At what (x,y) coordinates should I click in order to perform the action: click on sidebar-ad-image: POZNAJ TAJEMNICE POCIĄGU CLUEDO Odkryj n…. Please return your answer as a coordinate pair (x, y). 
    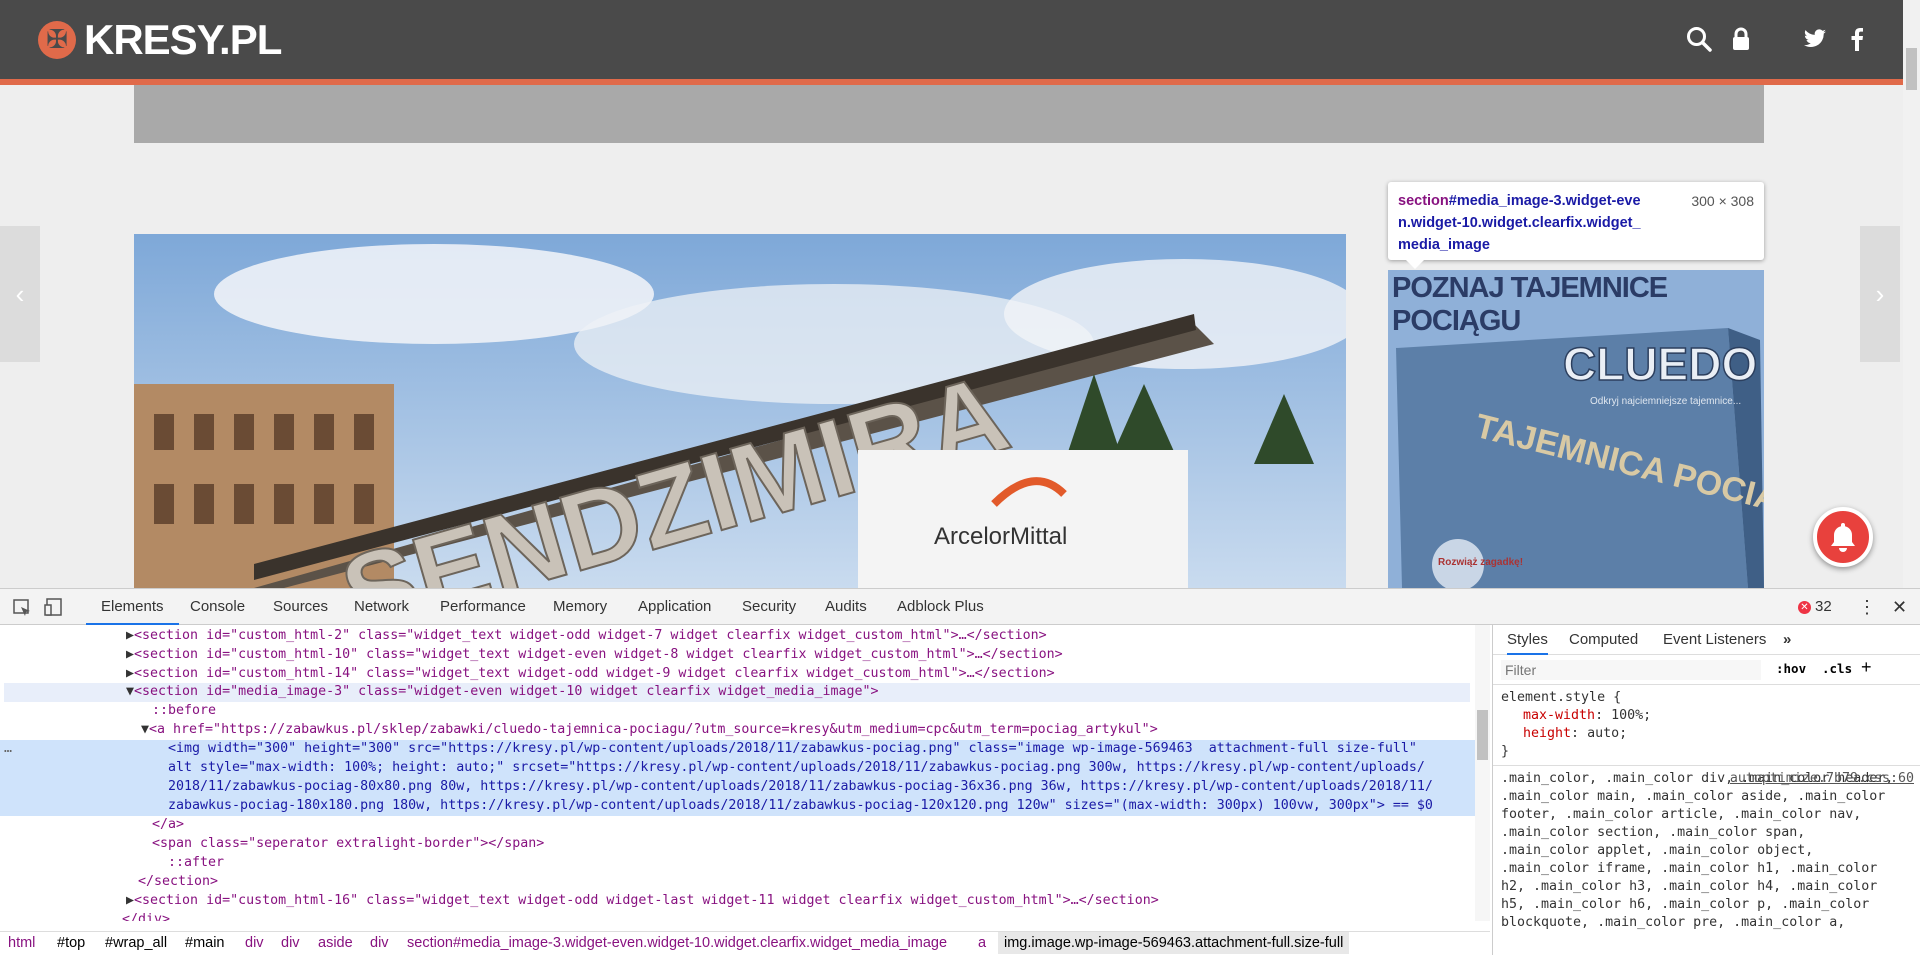
    Looking at the image, I should click on (1576, 429).